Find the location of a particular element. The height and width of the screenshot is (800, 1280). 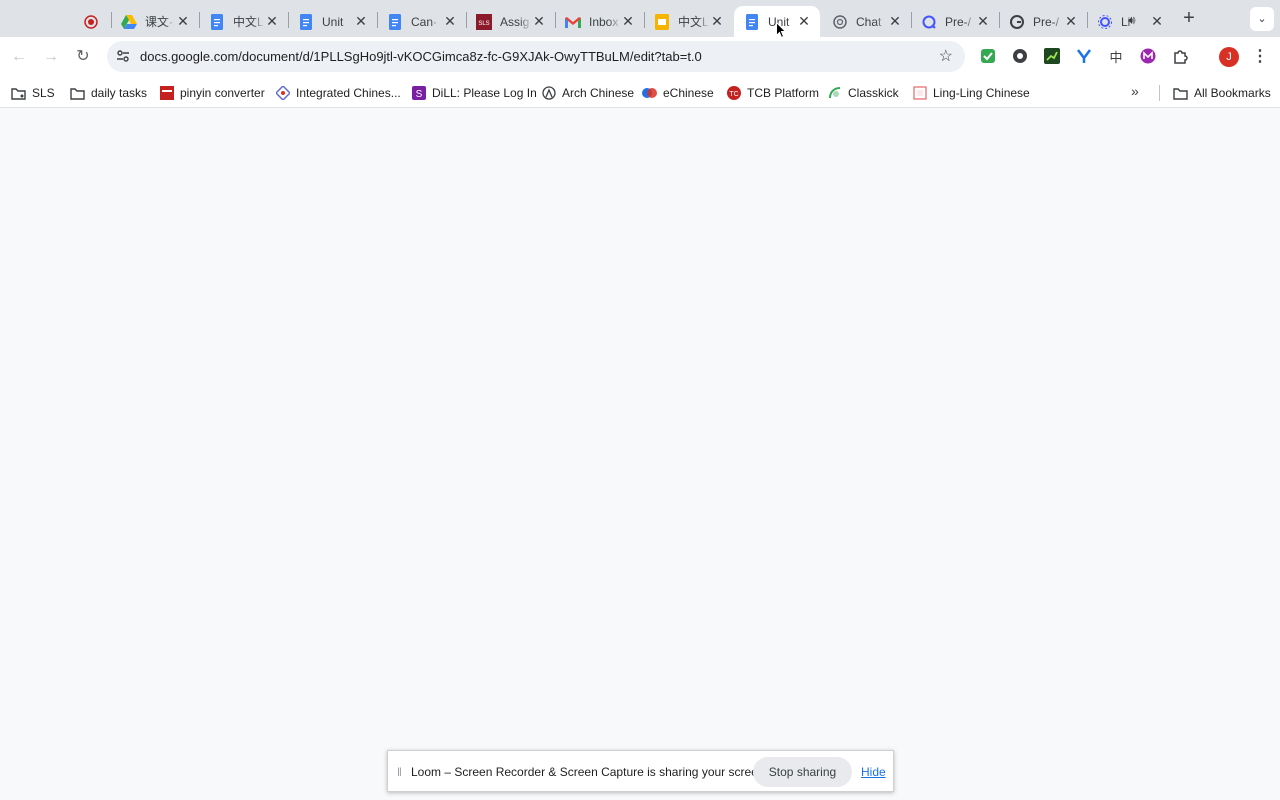

tab-item: Unit ✕ is located at coordinates (333, 21).